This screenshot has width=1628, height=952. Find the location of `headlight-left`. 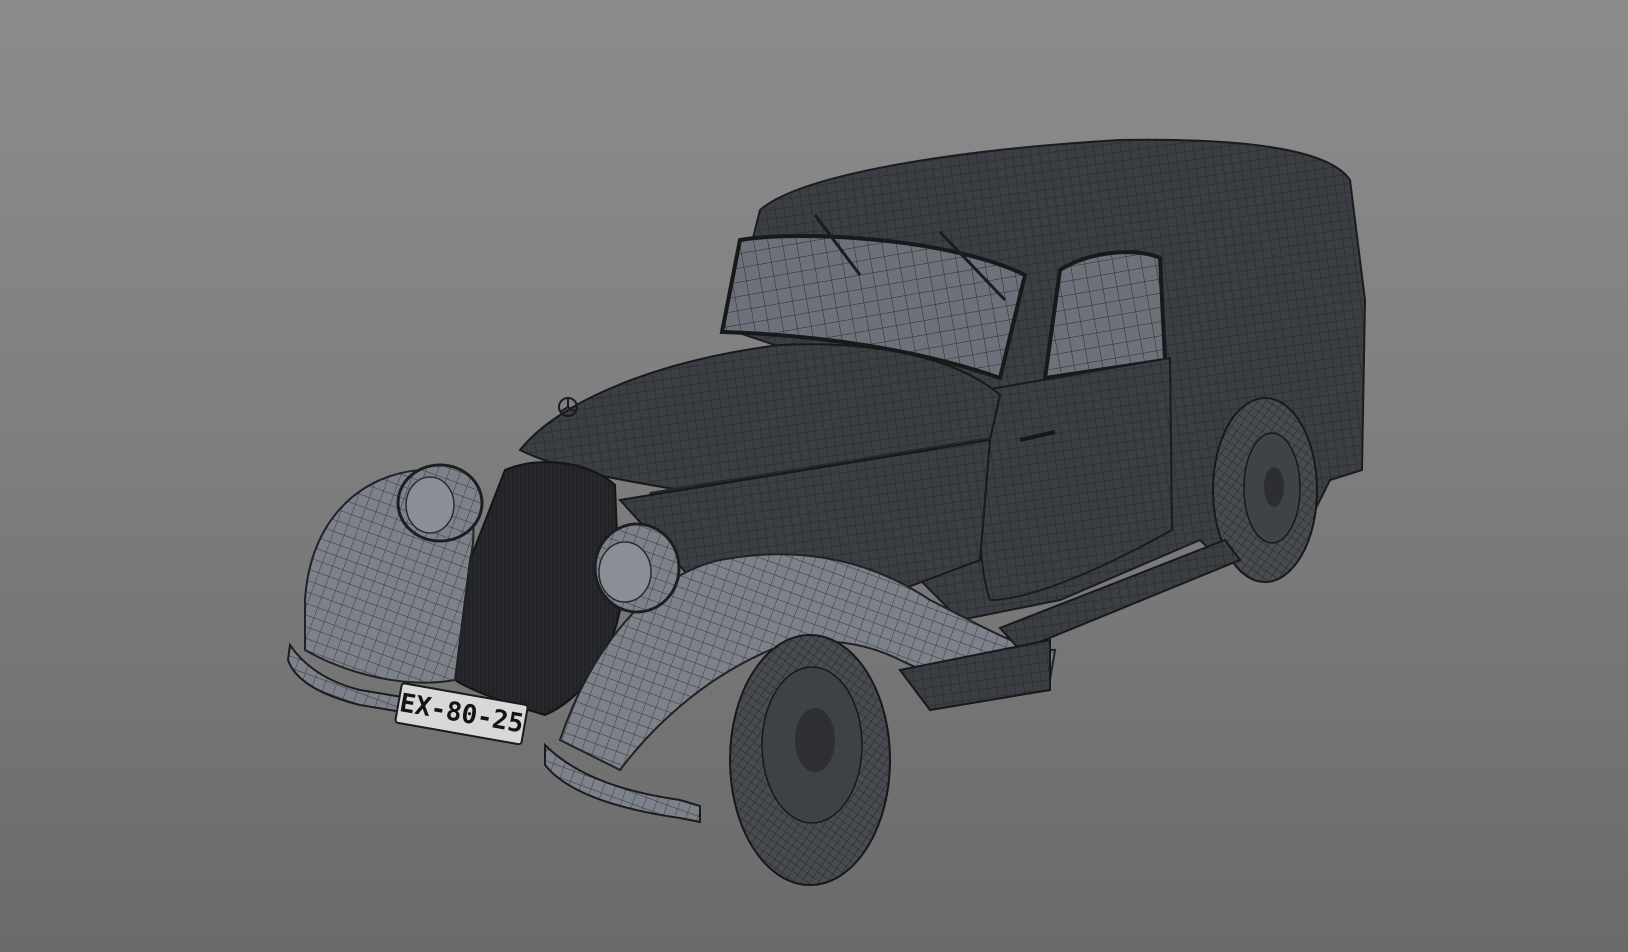

headlight-left is located at coordinates (440, 503).